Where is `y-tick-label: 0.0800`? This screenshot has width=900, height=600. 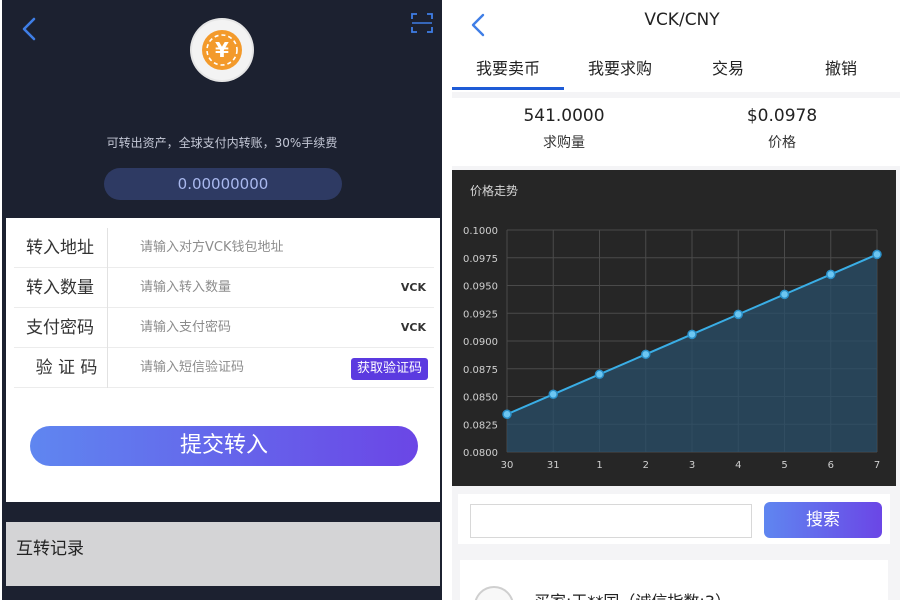 y-tick-label: 0.0800 is located at coordinates (480, 453).